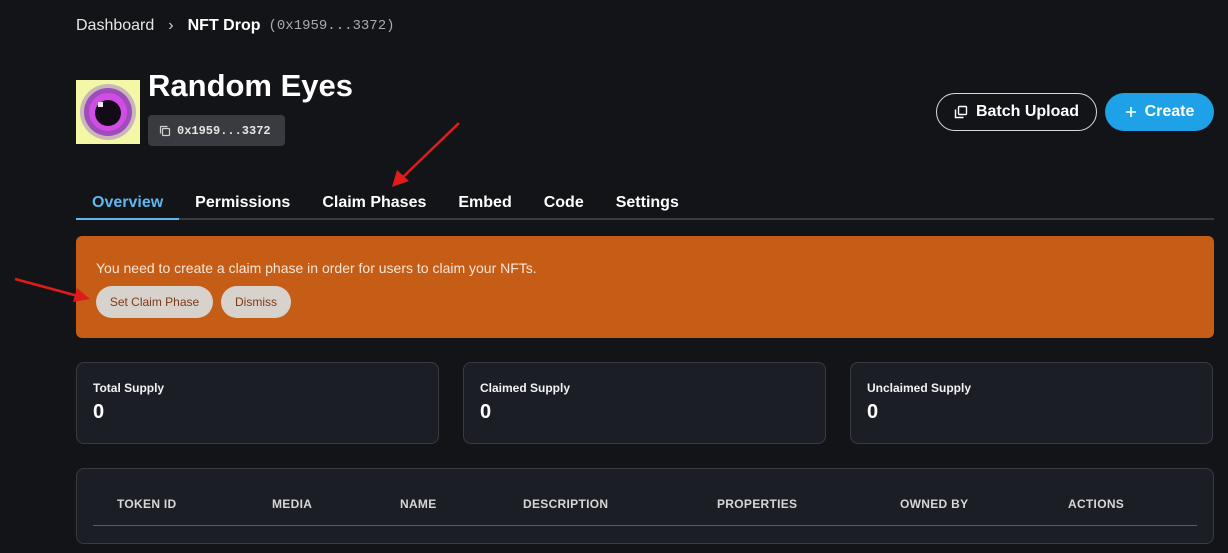 Image resolution: width=1228 pixels, height=553 pixels. I want to click on contract-avatar, so click(108, 112).